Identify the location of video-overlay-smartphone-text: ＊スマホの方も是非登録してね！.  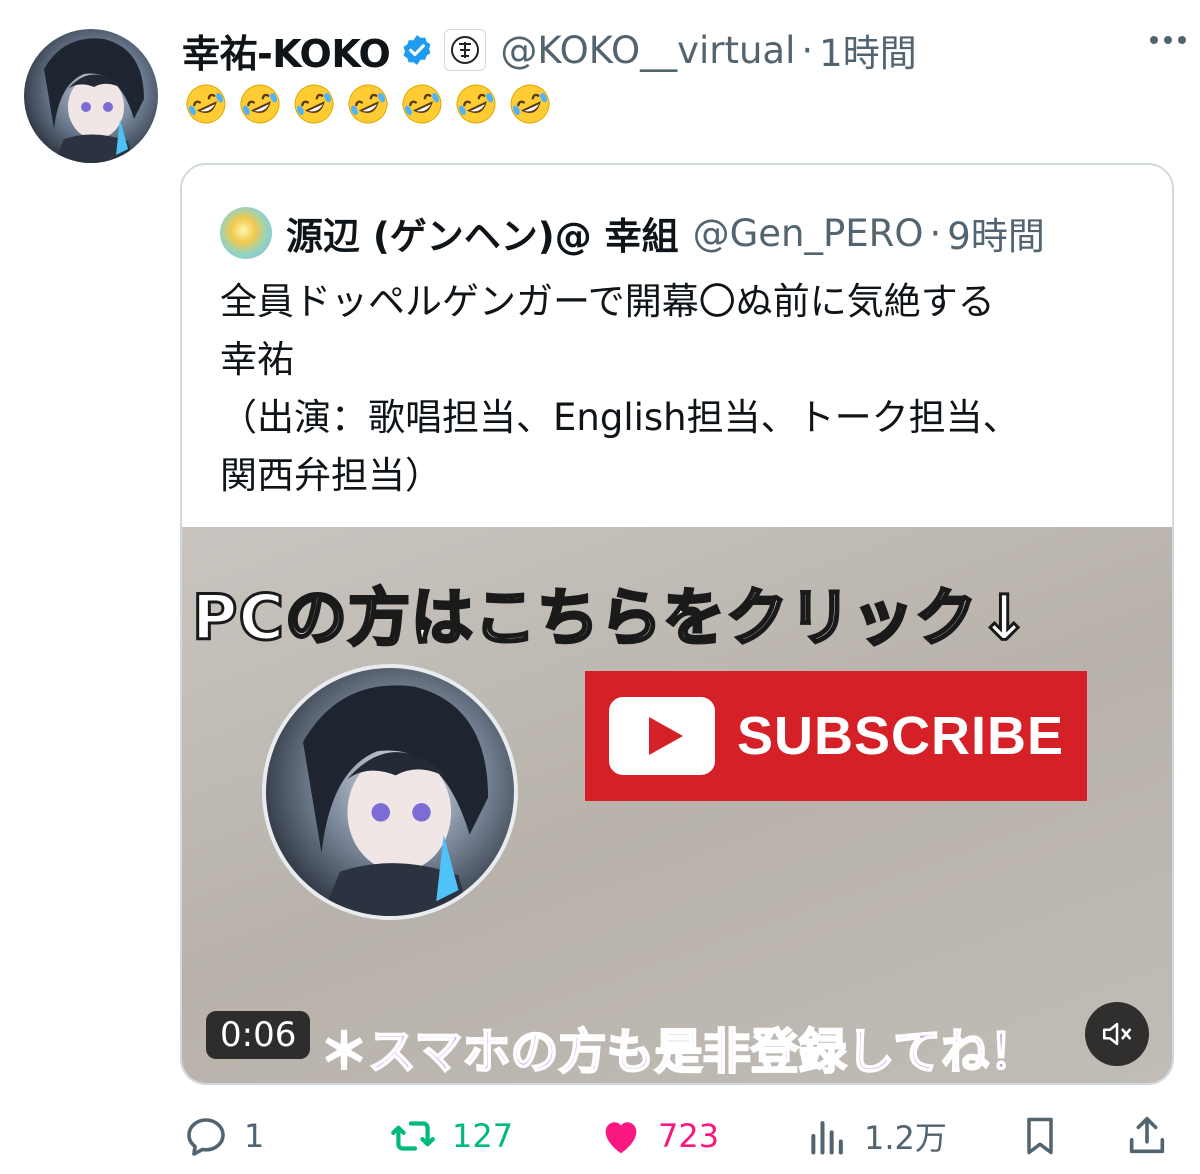
(678, 1052).